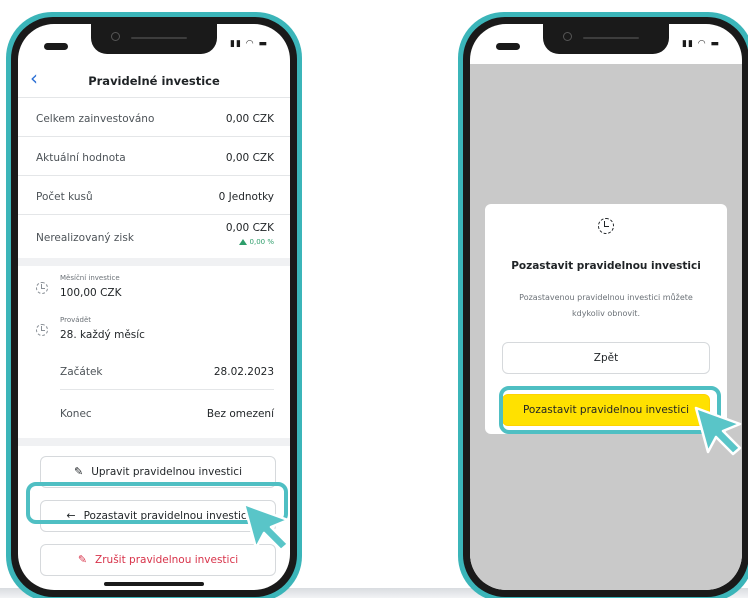 The image size is (748, 598). Describe the element at coordinates (91, 293) in the screenshot. I see `monthly-value: 100,00 CZK` at that location.